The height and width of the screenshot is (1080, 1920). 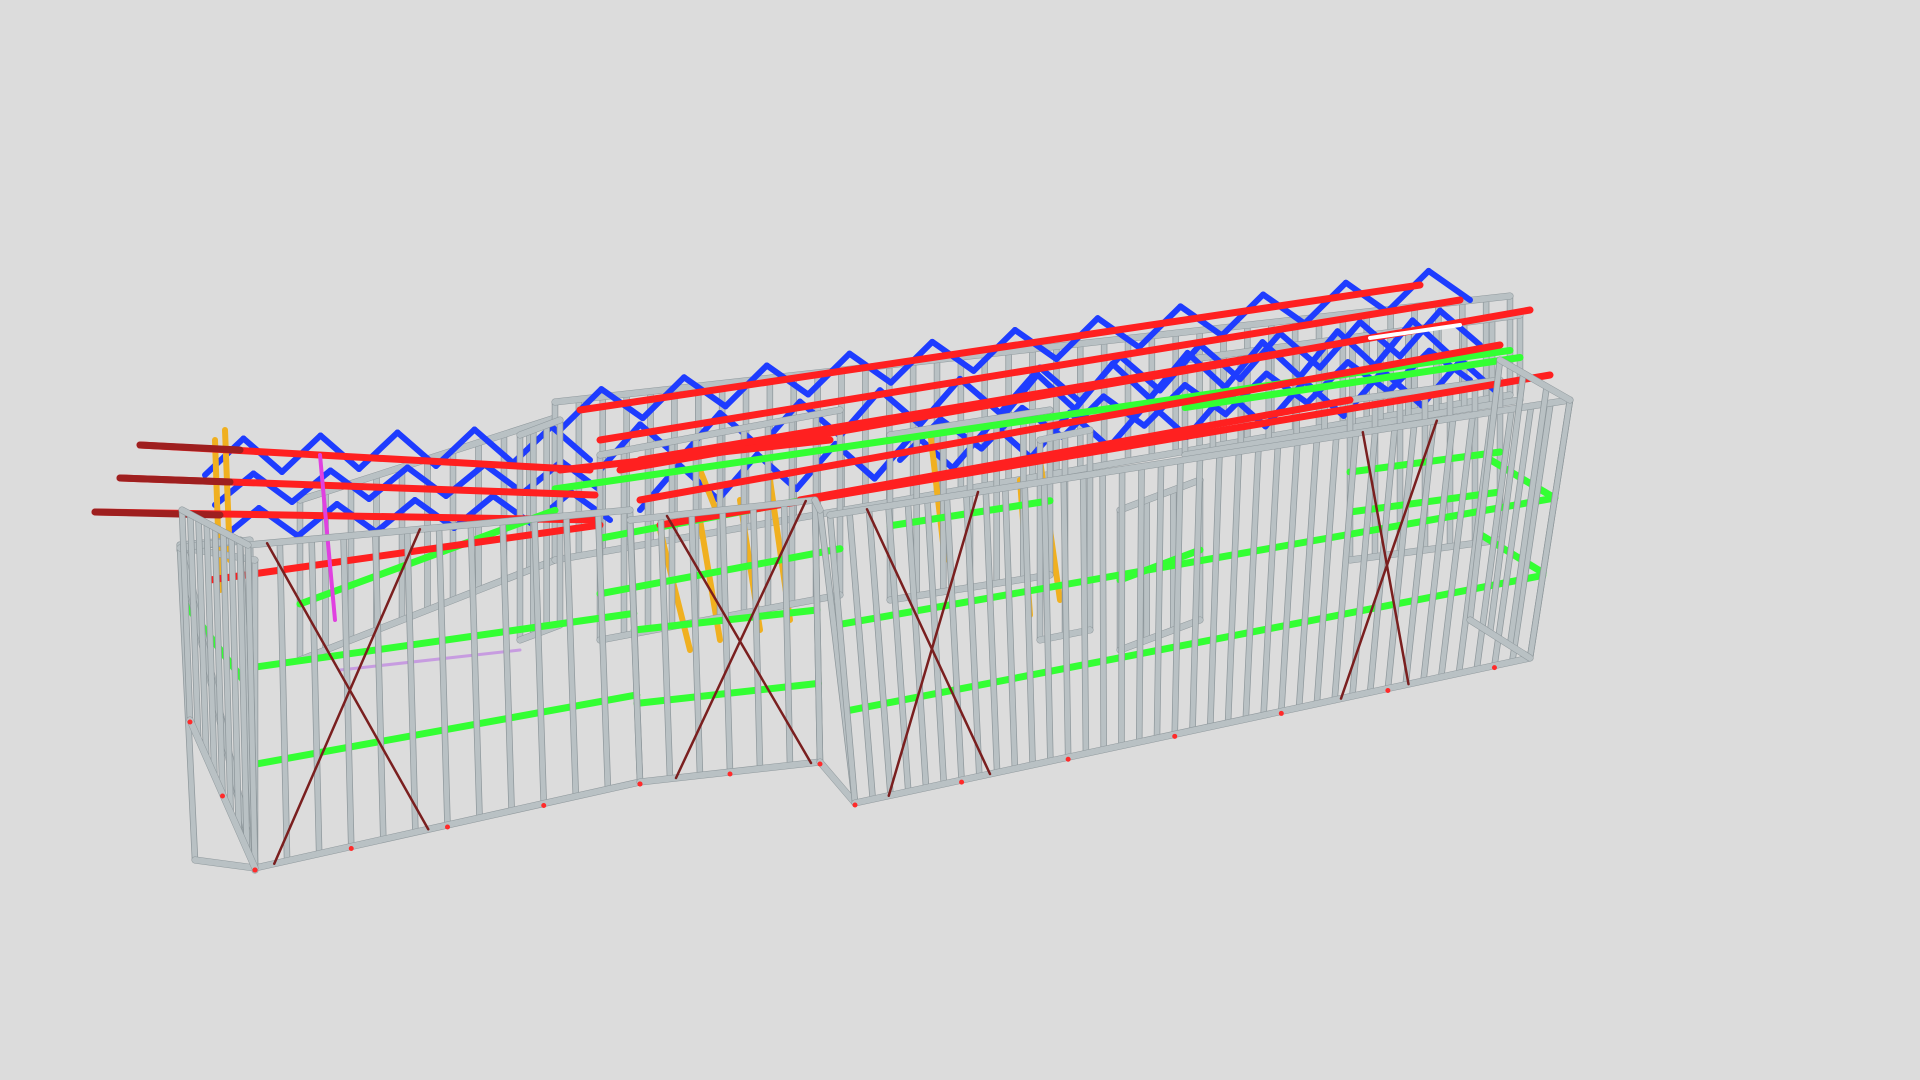 I want to click on bottom-plate, so click(x=225, y=864).